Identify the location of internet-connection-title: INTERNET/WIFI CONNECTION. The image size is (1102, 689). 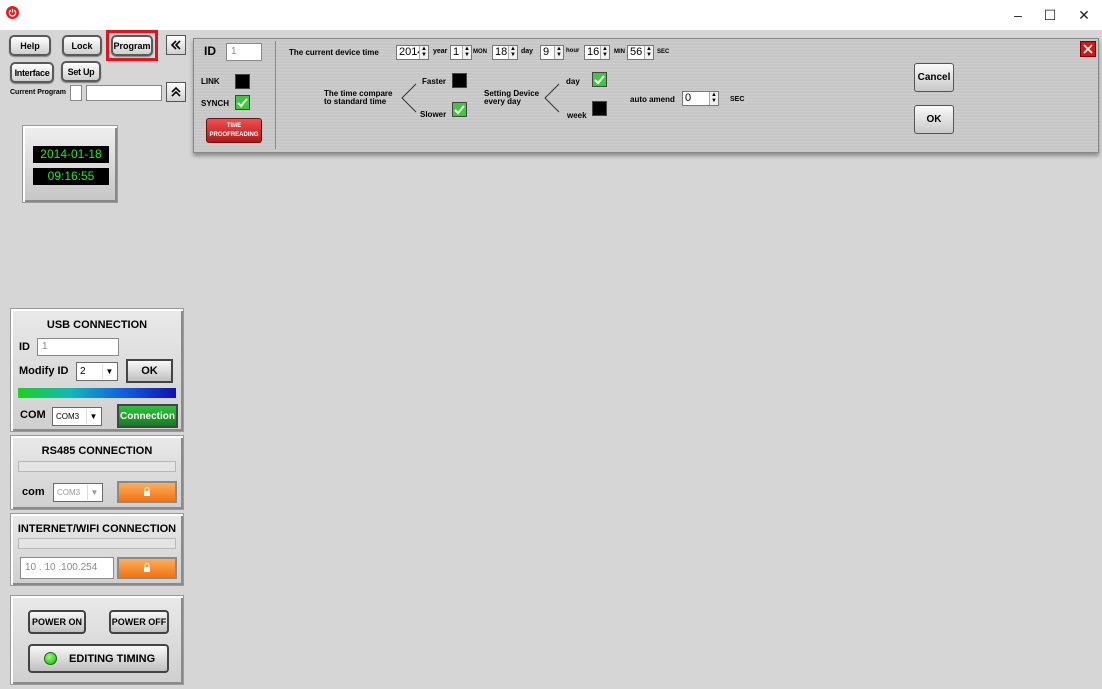
(97, 529).